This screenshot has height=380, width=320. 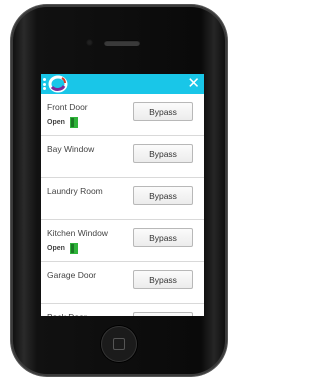 I want to click on earpiece-speaker, so click(x=122, y=43).